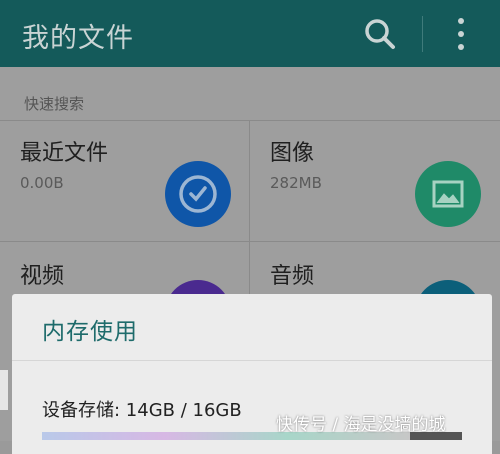 The width and height of the screenshot is (500, 454). I want to click on tile-images: 图像 282MB, so click(375, 181).